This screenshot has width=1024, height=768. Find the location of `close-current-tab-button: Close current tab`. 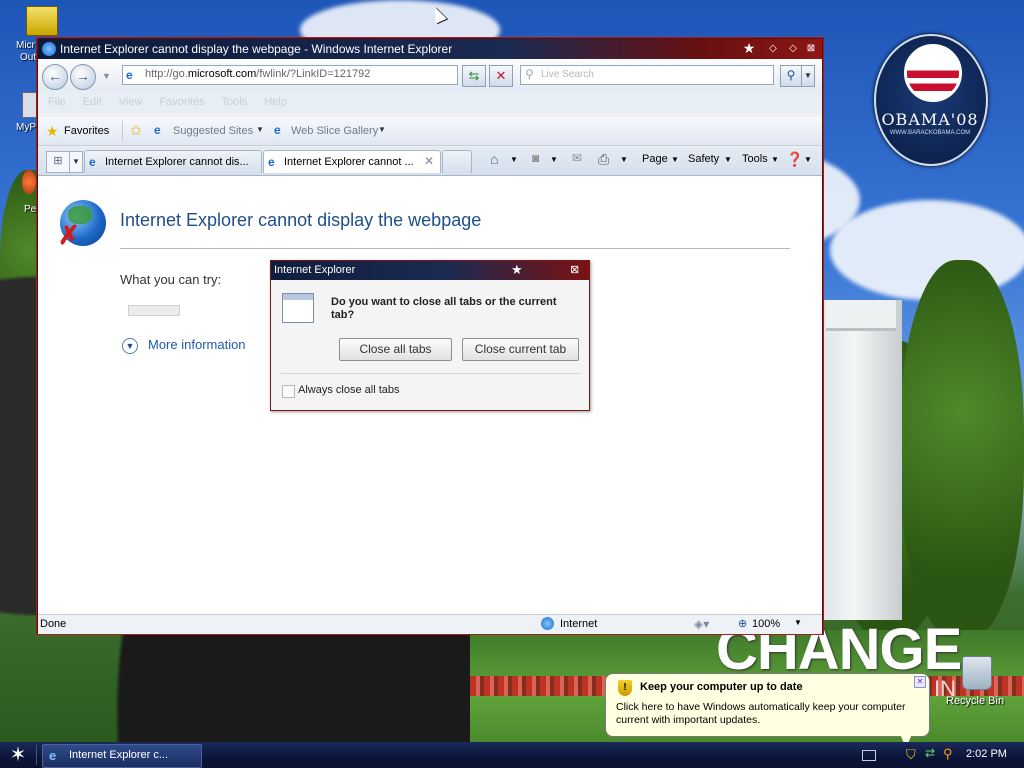

close-current-tab-button: Close current tab is located at coordinates (520, 349).